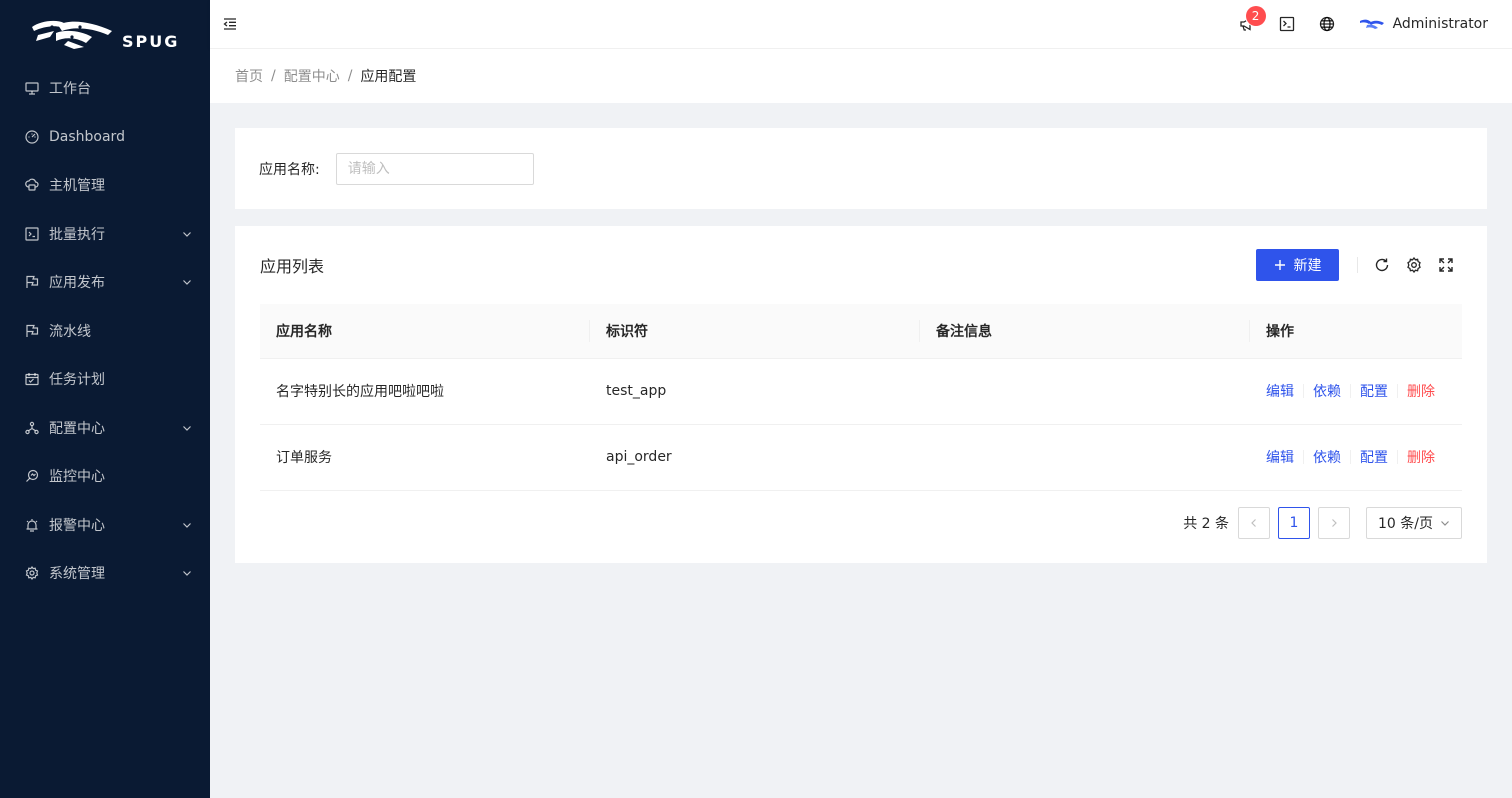 The width and height of the screenshot is (1512, 798). What do you see at coordinates (32, 476) in the screenshot?
I see `monitor-icon` at bounding box center [32, 476].